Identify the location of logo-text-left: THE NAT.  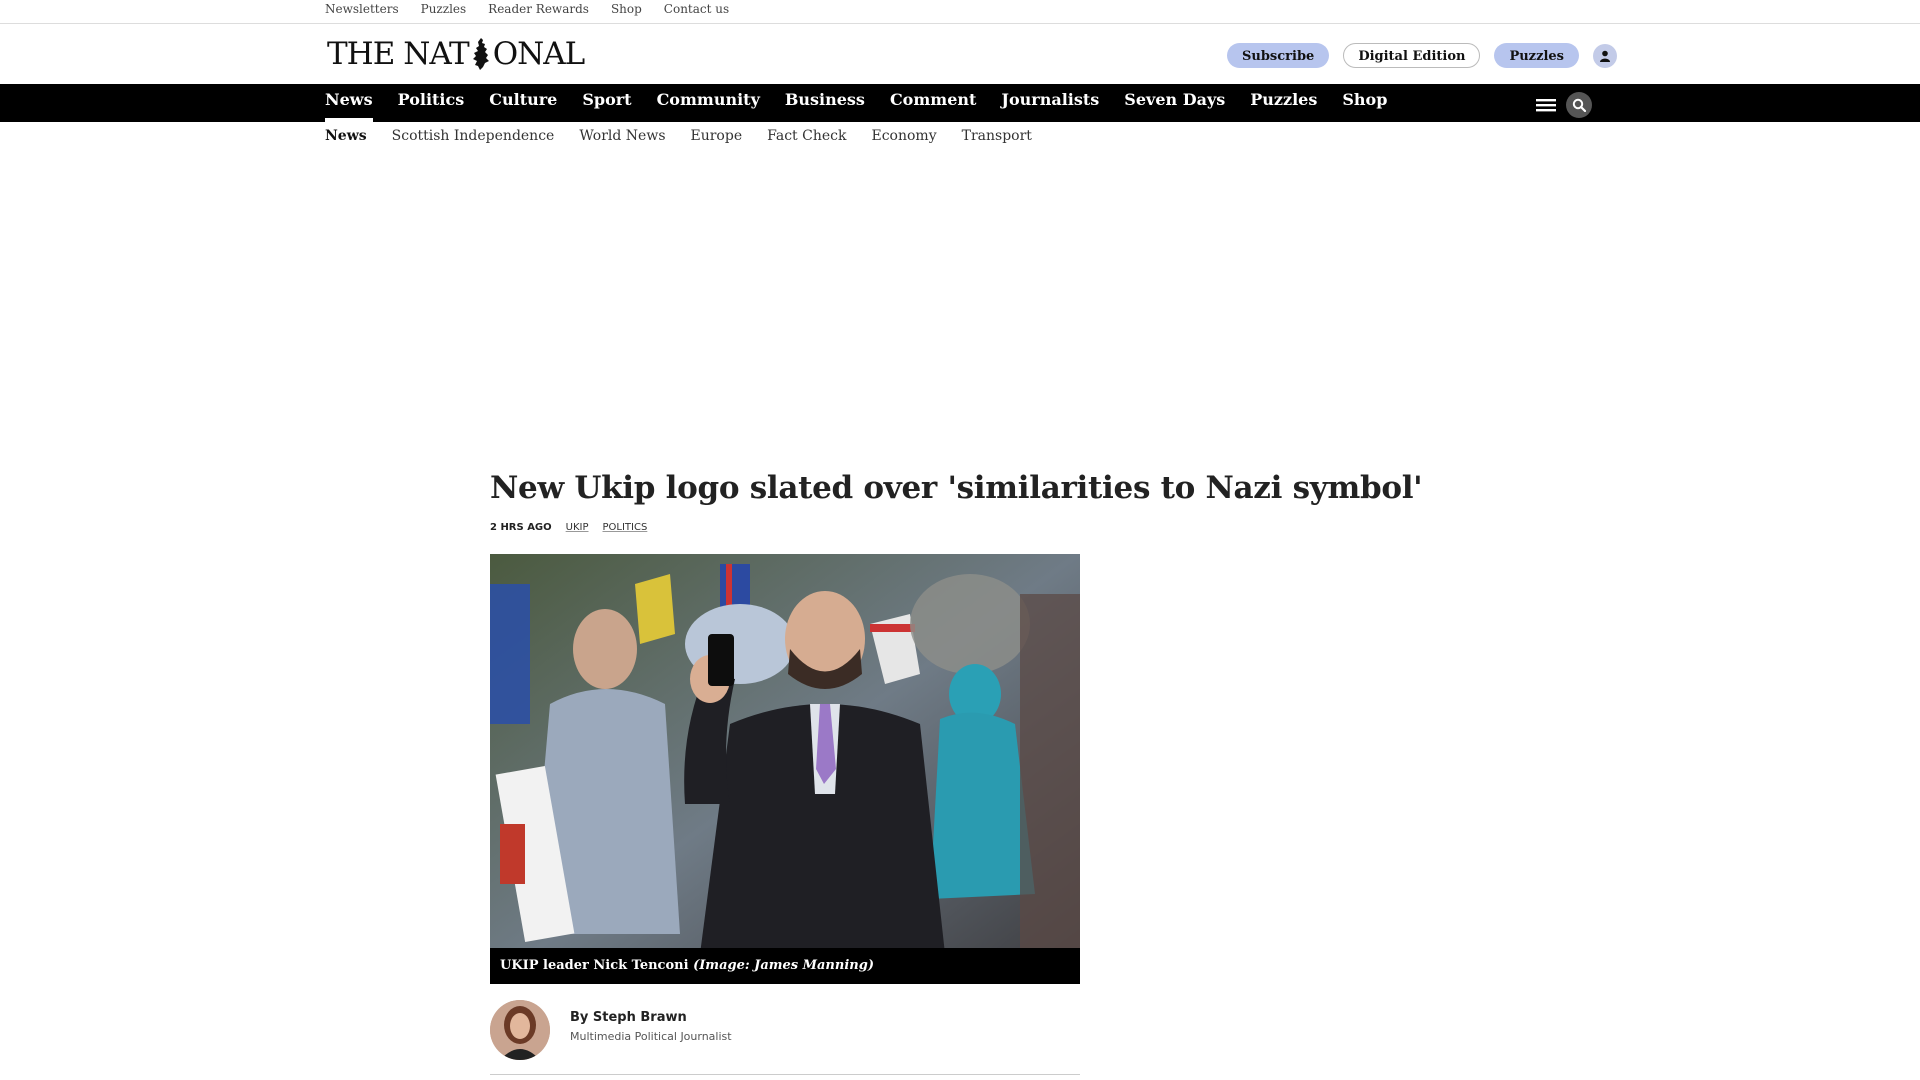
(398, 54).